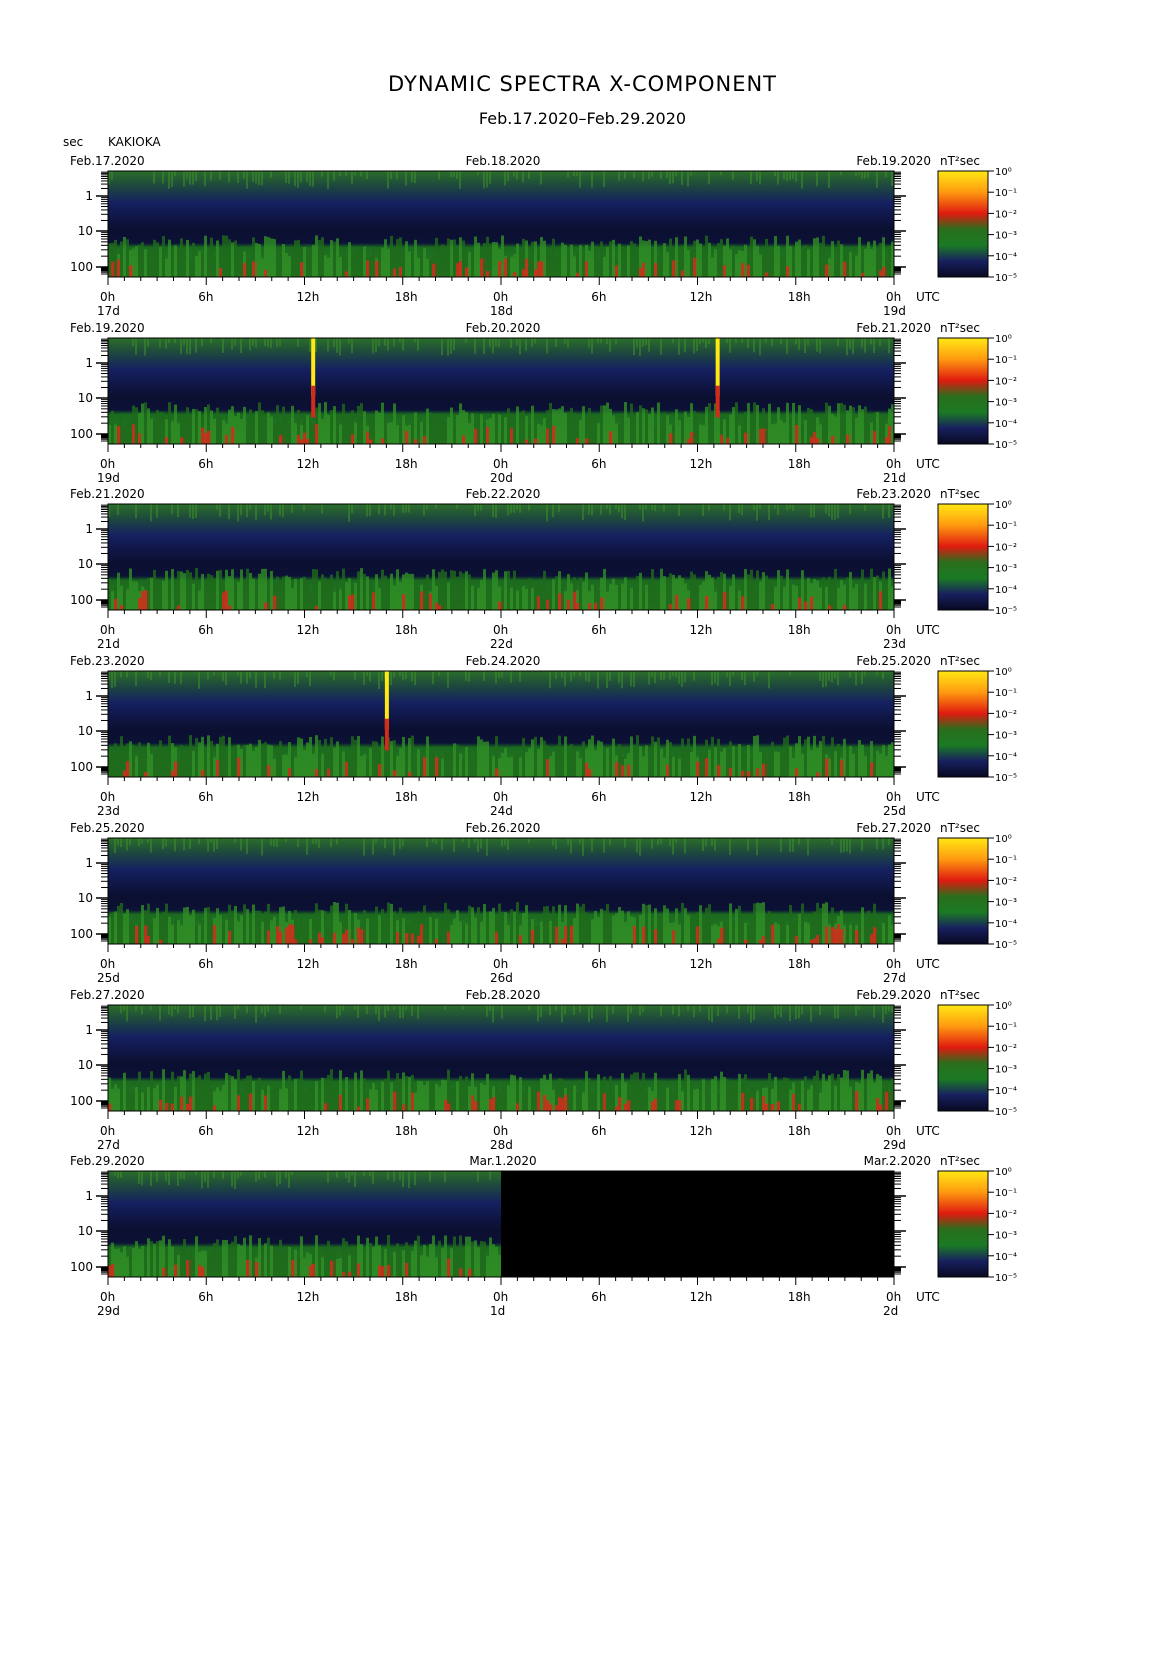 Image resolution: width=1165 pixels, height=1679 pixels. What do you see at coordinates (107, 828) in the screenshot?
I see `panel-date-left: Feb.25.2020` at bounding box center [107, 828].